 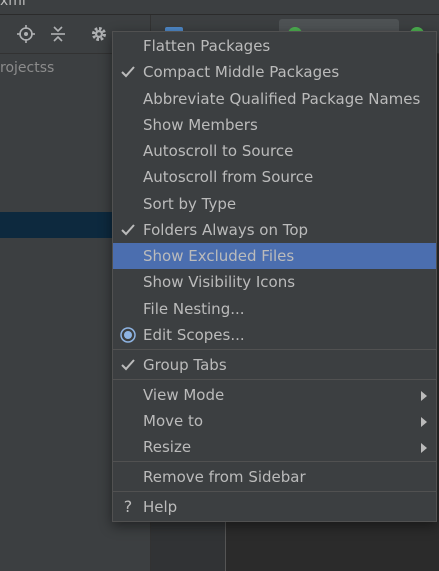 What do you see at coordinates (274, 177) in the screenshot?
I see `menu-item-autoscroll-from-source: Autoscroll from Source` at bounding box center [274, 177].